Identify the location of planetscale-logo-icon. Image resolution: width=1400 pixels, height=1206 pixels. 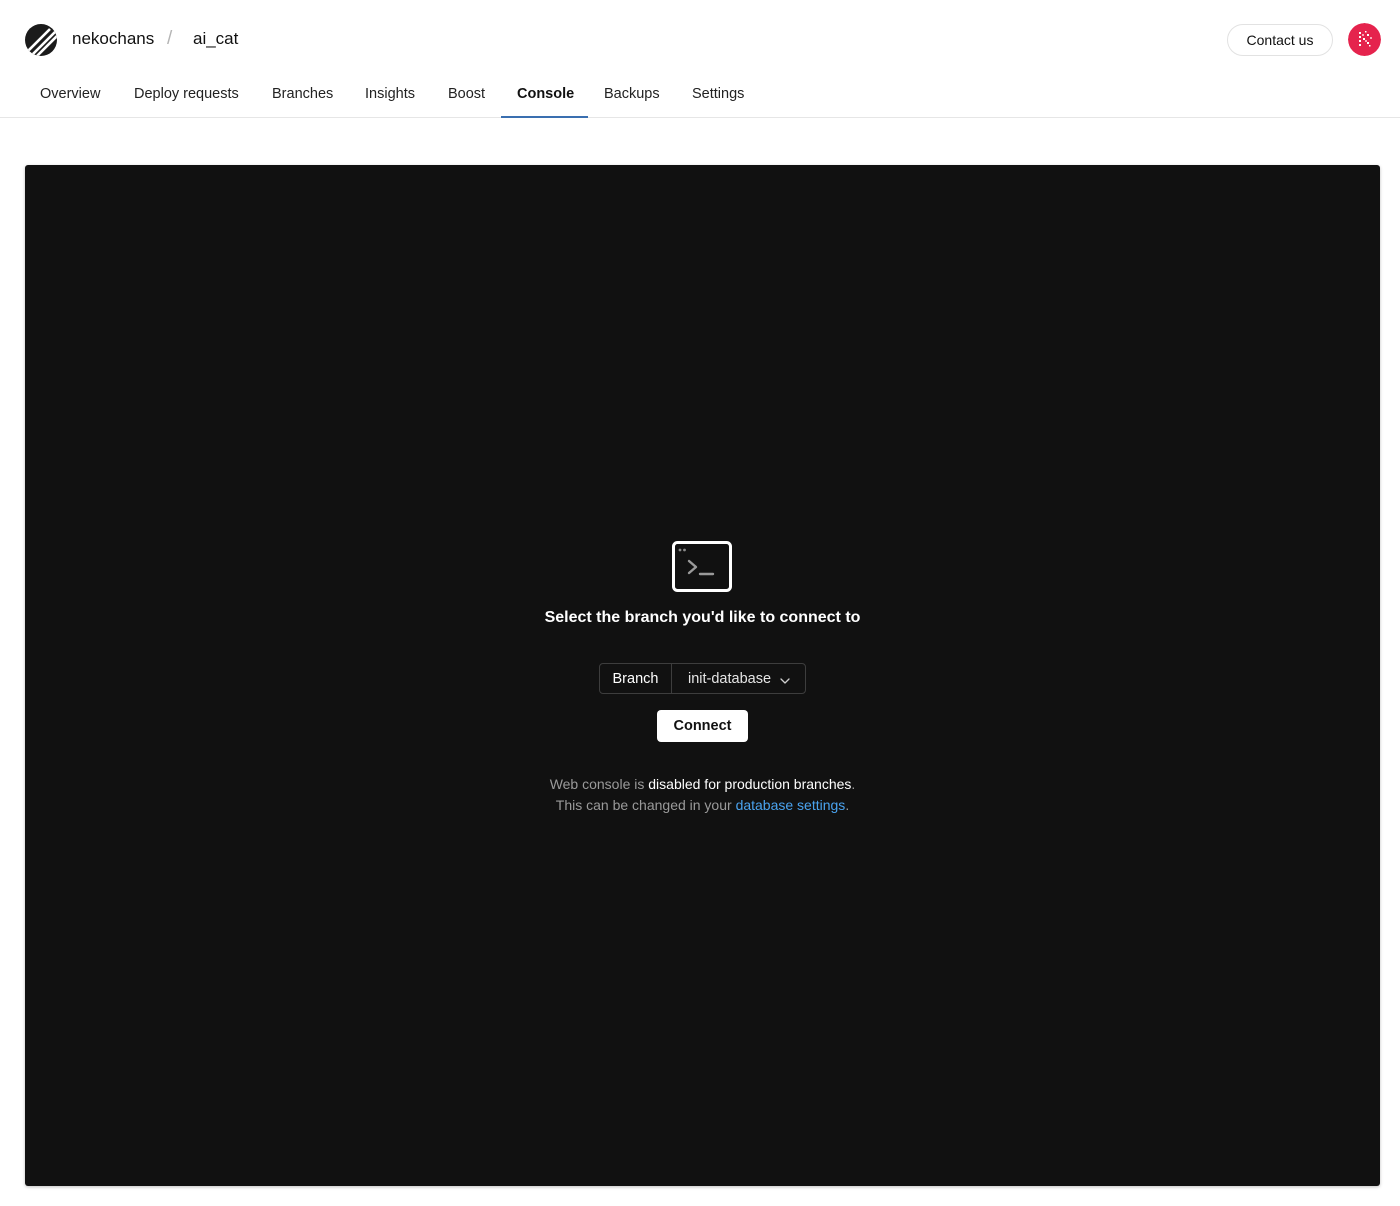
(41, 40).